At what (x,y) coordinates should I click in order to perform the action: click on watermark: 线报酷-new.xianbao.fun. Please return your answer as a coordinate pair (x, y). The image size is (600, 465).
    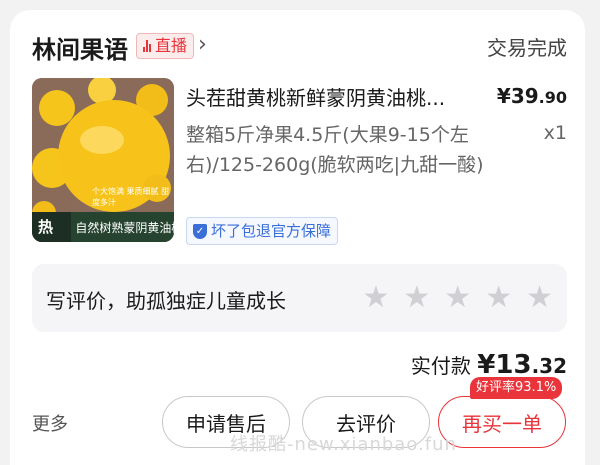
    Looking at the image, I should click on (343, 444).